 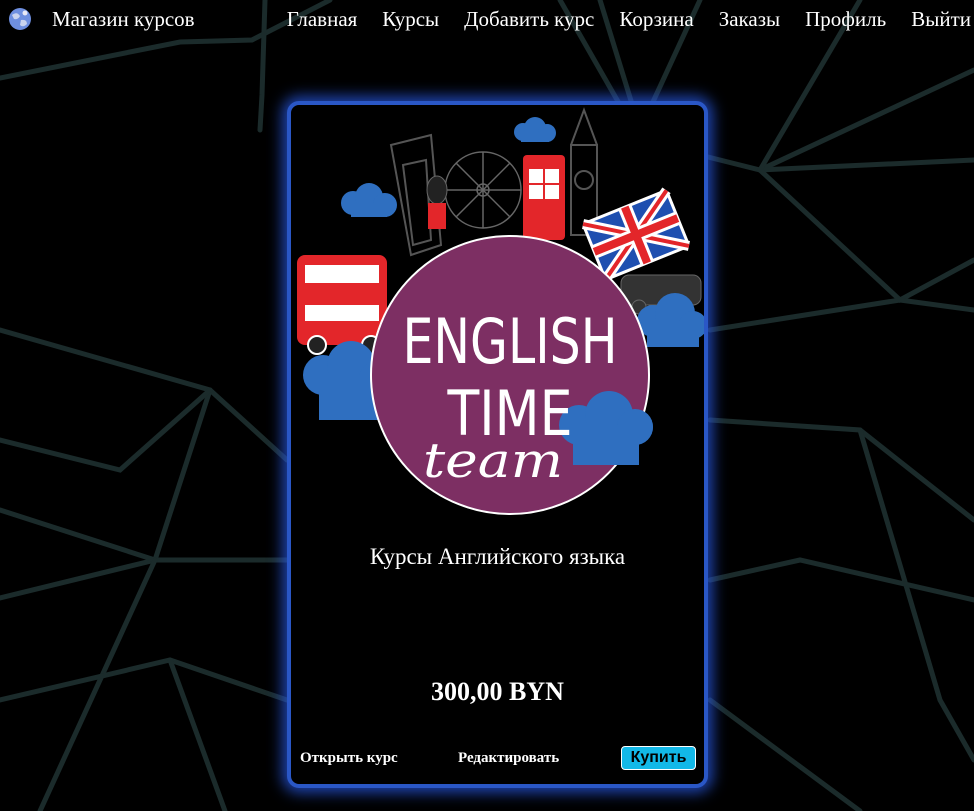 What do you see at coordinates (322, 19) in the screenshot?
I see `nav-home: Главная` at bounding box center [322, 19].